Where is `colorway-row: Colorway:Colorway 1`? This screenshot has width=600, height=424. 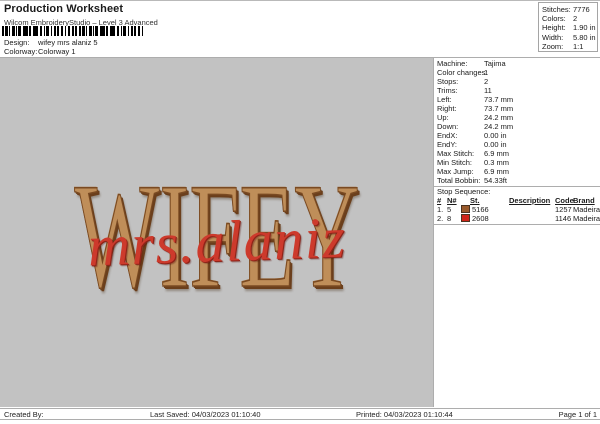
colorway-row: Colorway:Colorway 1 is located at coordinates (40, 51).